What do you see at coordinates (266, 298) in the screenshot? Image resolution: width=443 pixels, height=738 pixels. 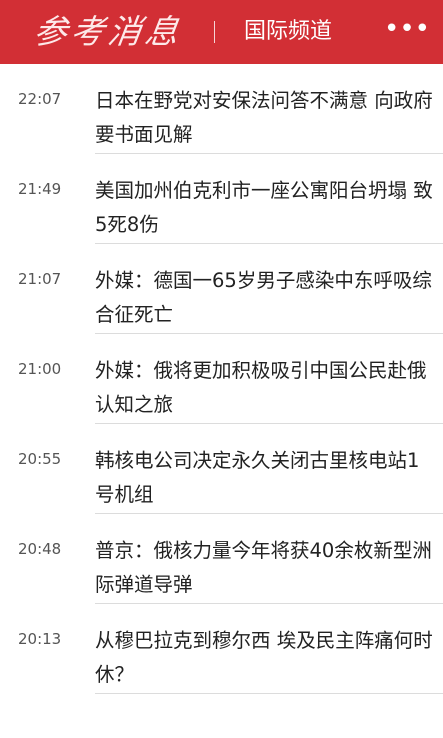 I see `news-headline: 外媒：德国一65岁男子感染中东呼吸综合征死亡` at bounding box center [266, 298].